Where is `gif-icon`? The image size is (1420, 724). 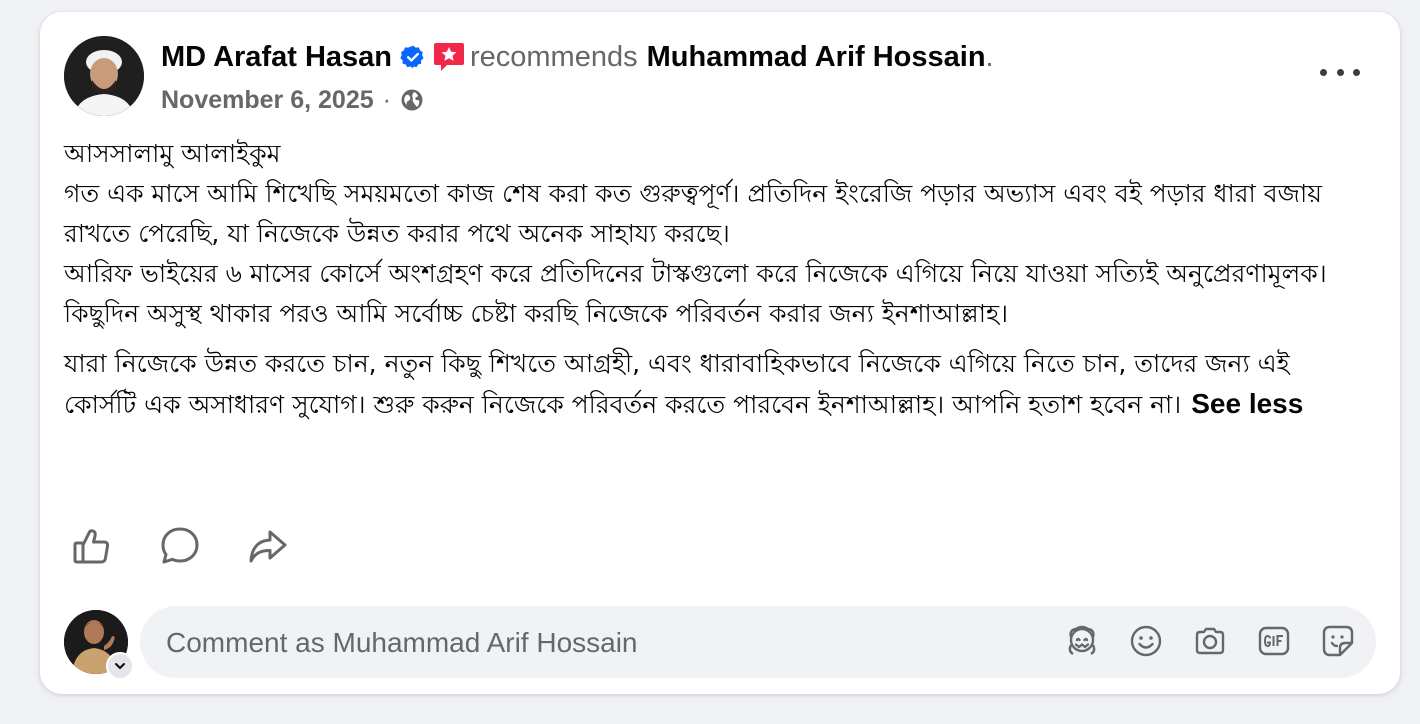
gif-icon is located at coordinates (1274, 641).